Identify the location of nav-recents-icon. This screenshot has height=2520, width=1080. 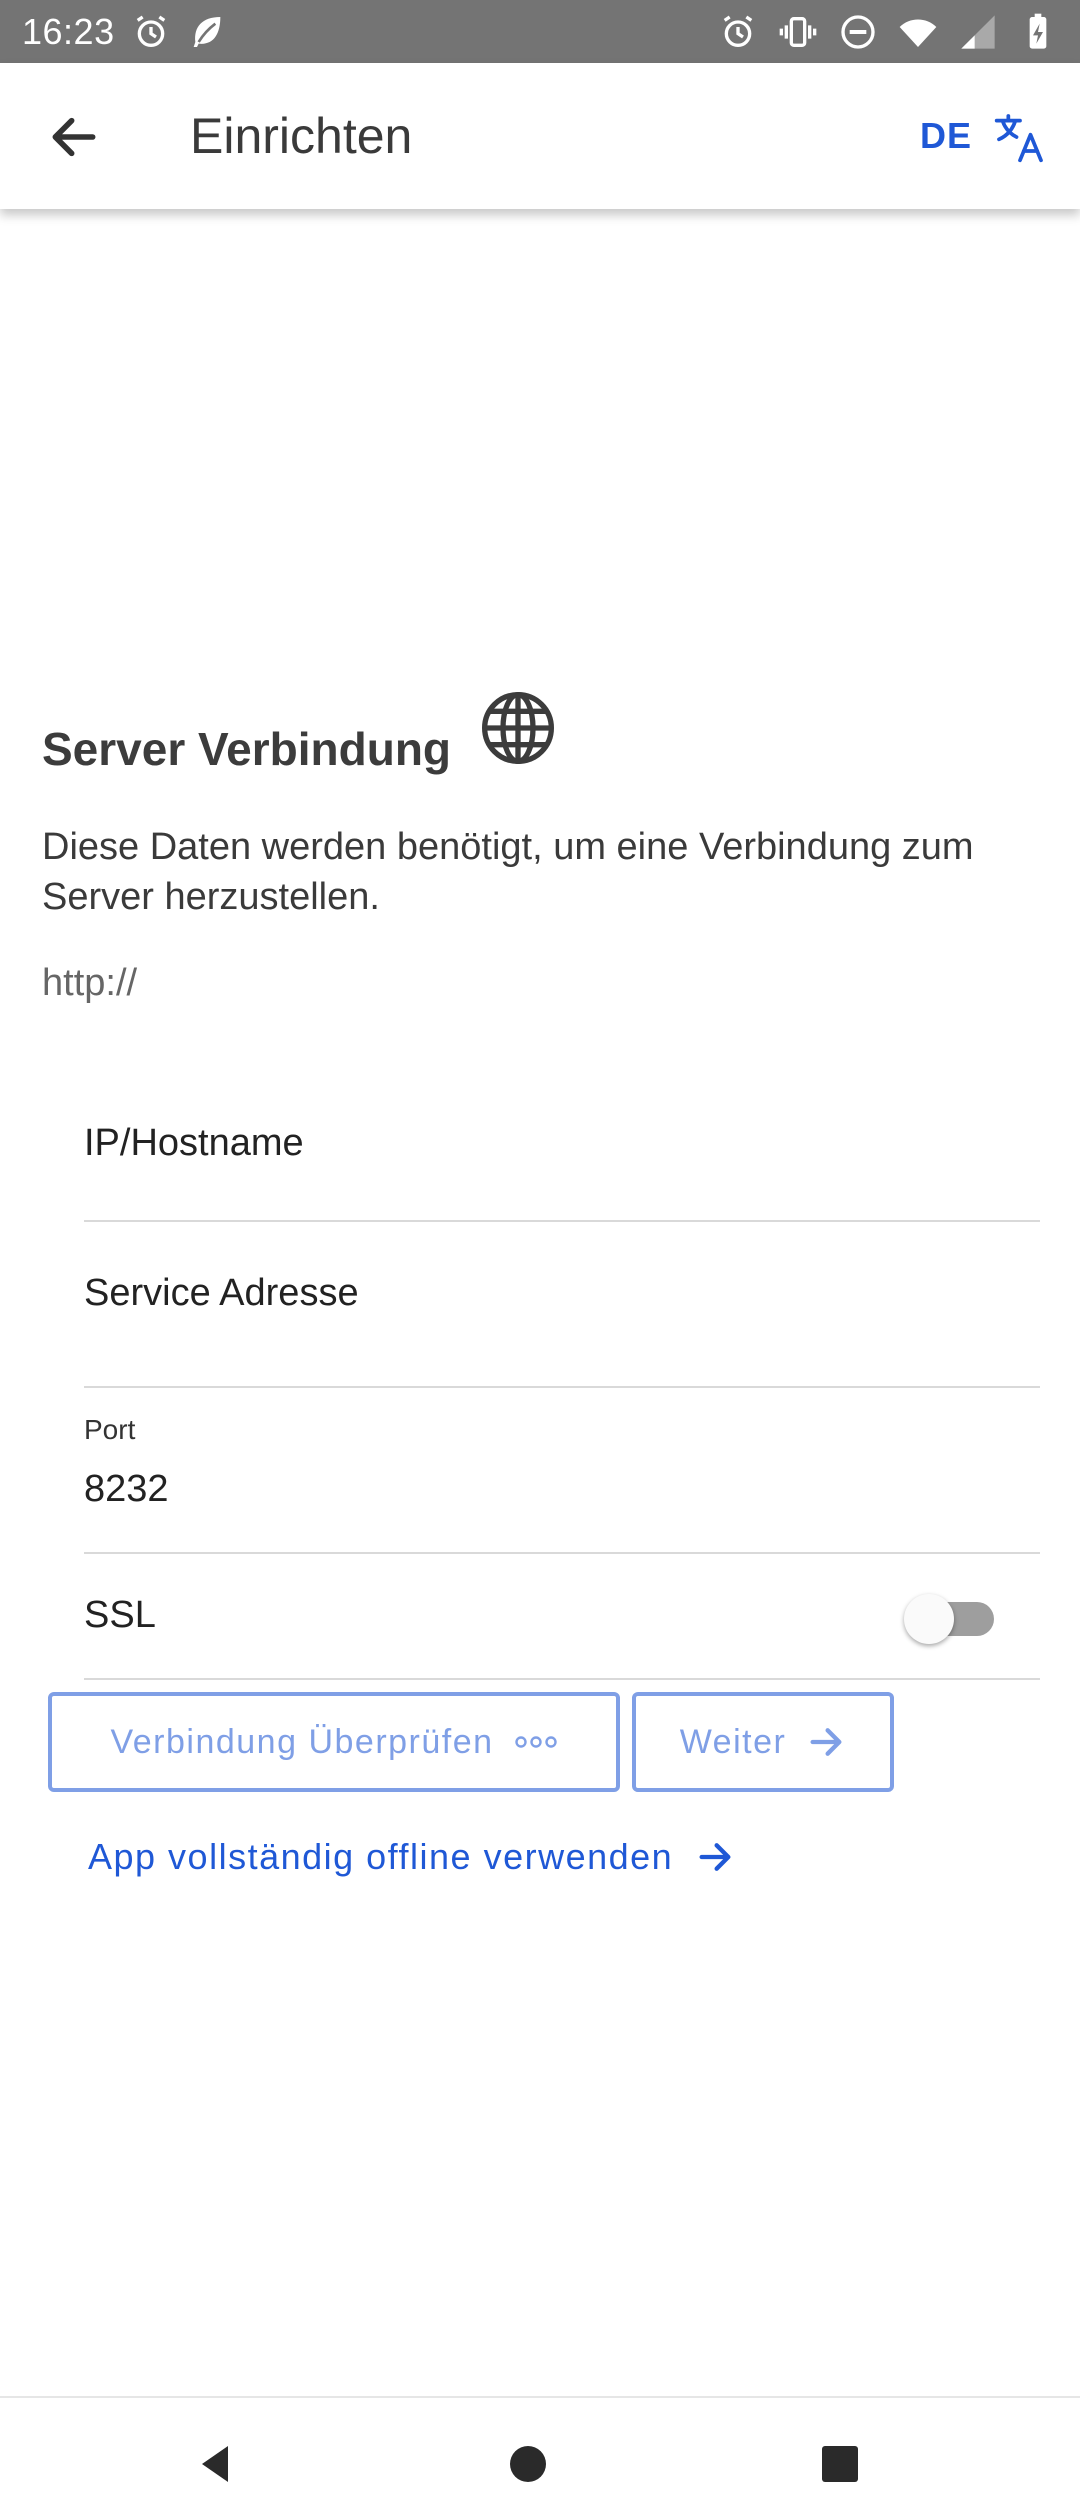
(840, 2464).